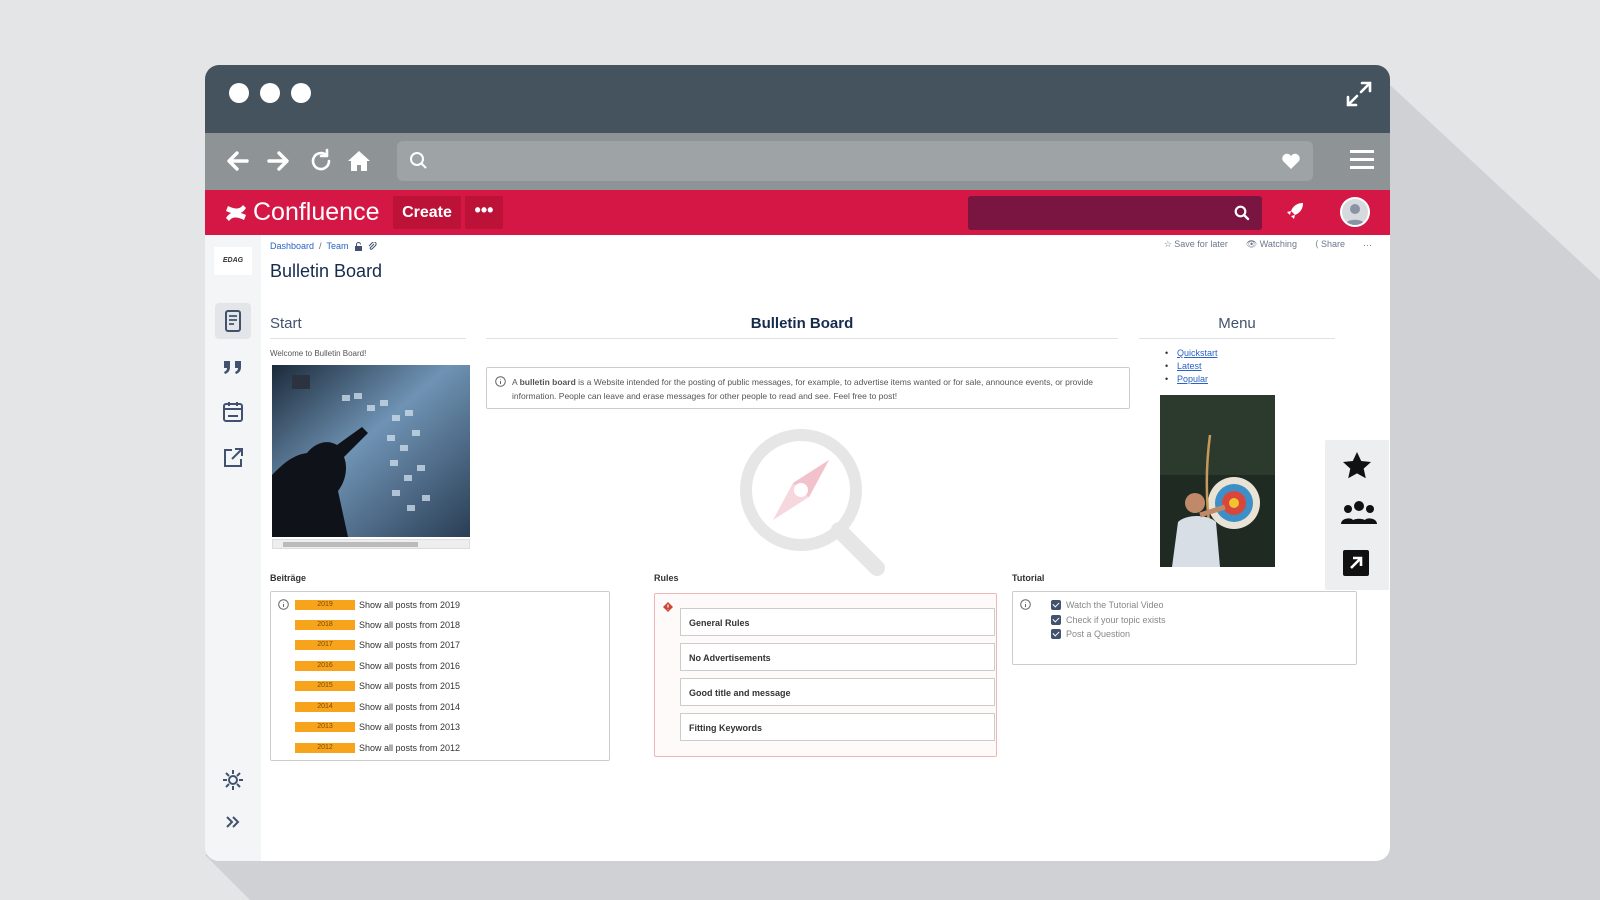 Image resolution: width=1600 pixels, height=900 pixels. I want to click on post-row-2014: 2014 Show all posts from 2014, so click(377, 707).